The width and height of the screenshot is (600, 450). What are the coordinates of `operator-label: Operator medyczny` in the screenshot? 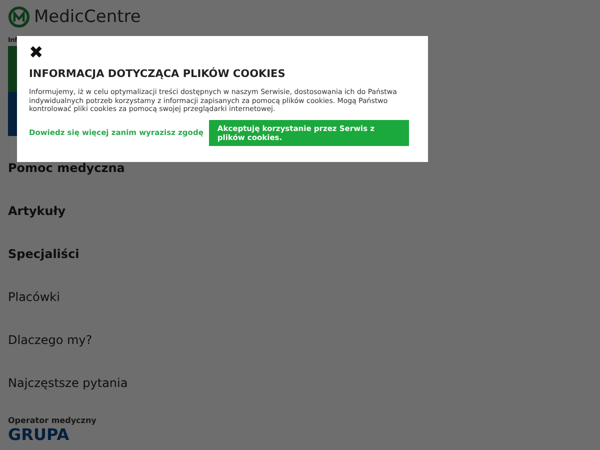 It's located at (53, 420).